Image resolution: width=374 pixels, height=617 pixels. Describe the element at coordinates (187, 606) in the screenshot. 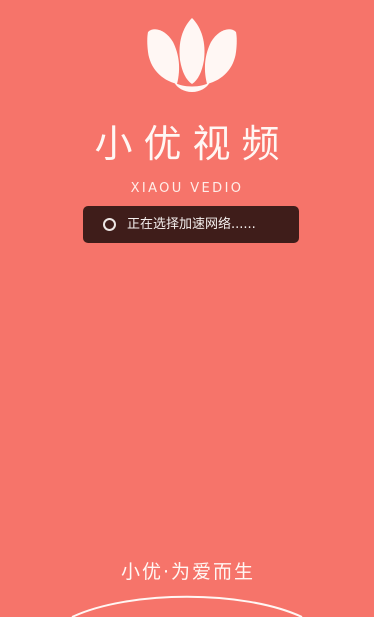

I see `decorative-arc` at that location.